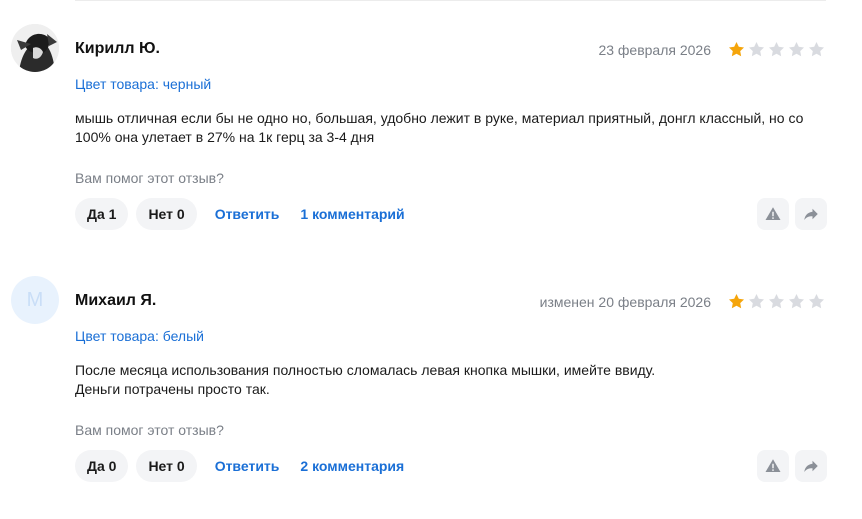 The width and height of the screenshot is (862, 519). What do you see at coordinates (35, 48) in the screenshot?
I see `avatar` at bounding box center [35, 48].